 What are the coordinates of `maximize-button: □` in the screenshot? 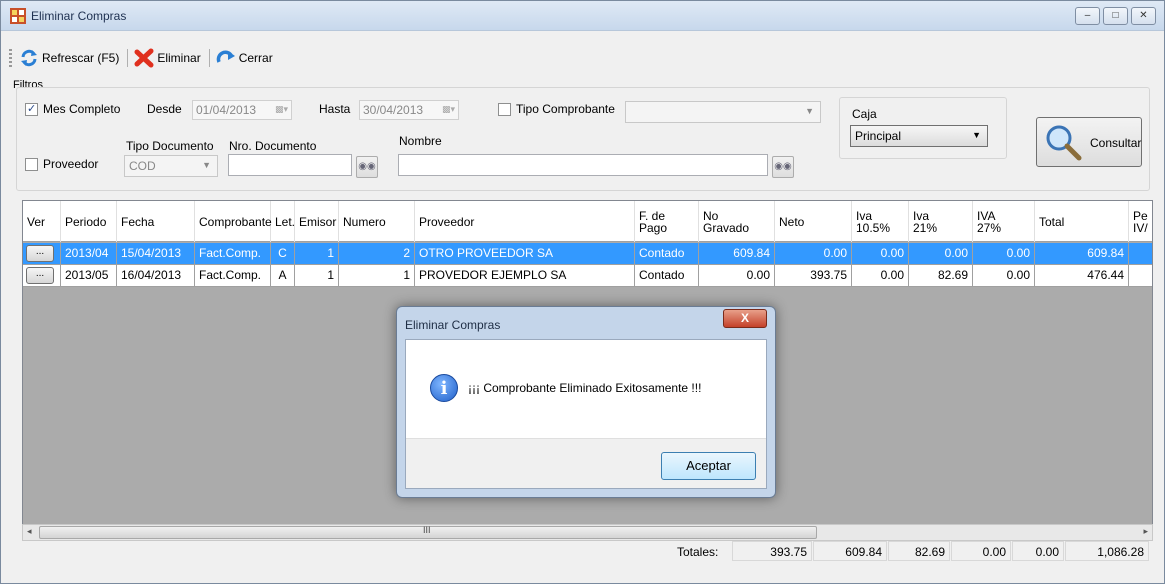 It's located at (1115, 16).